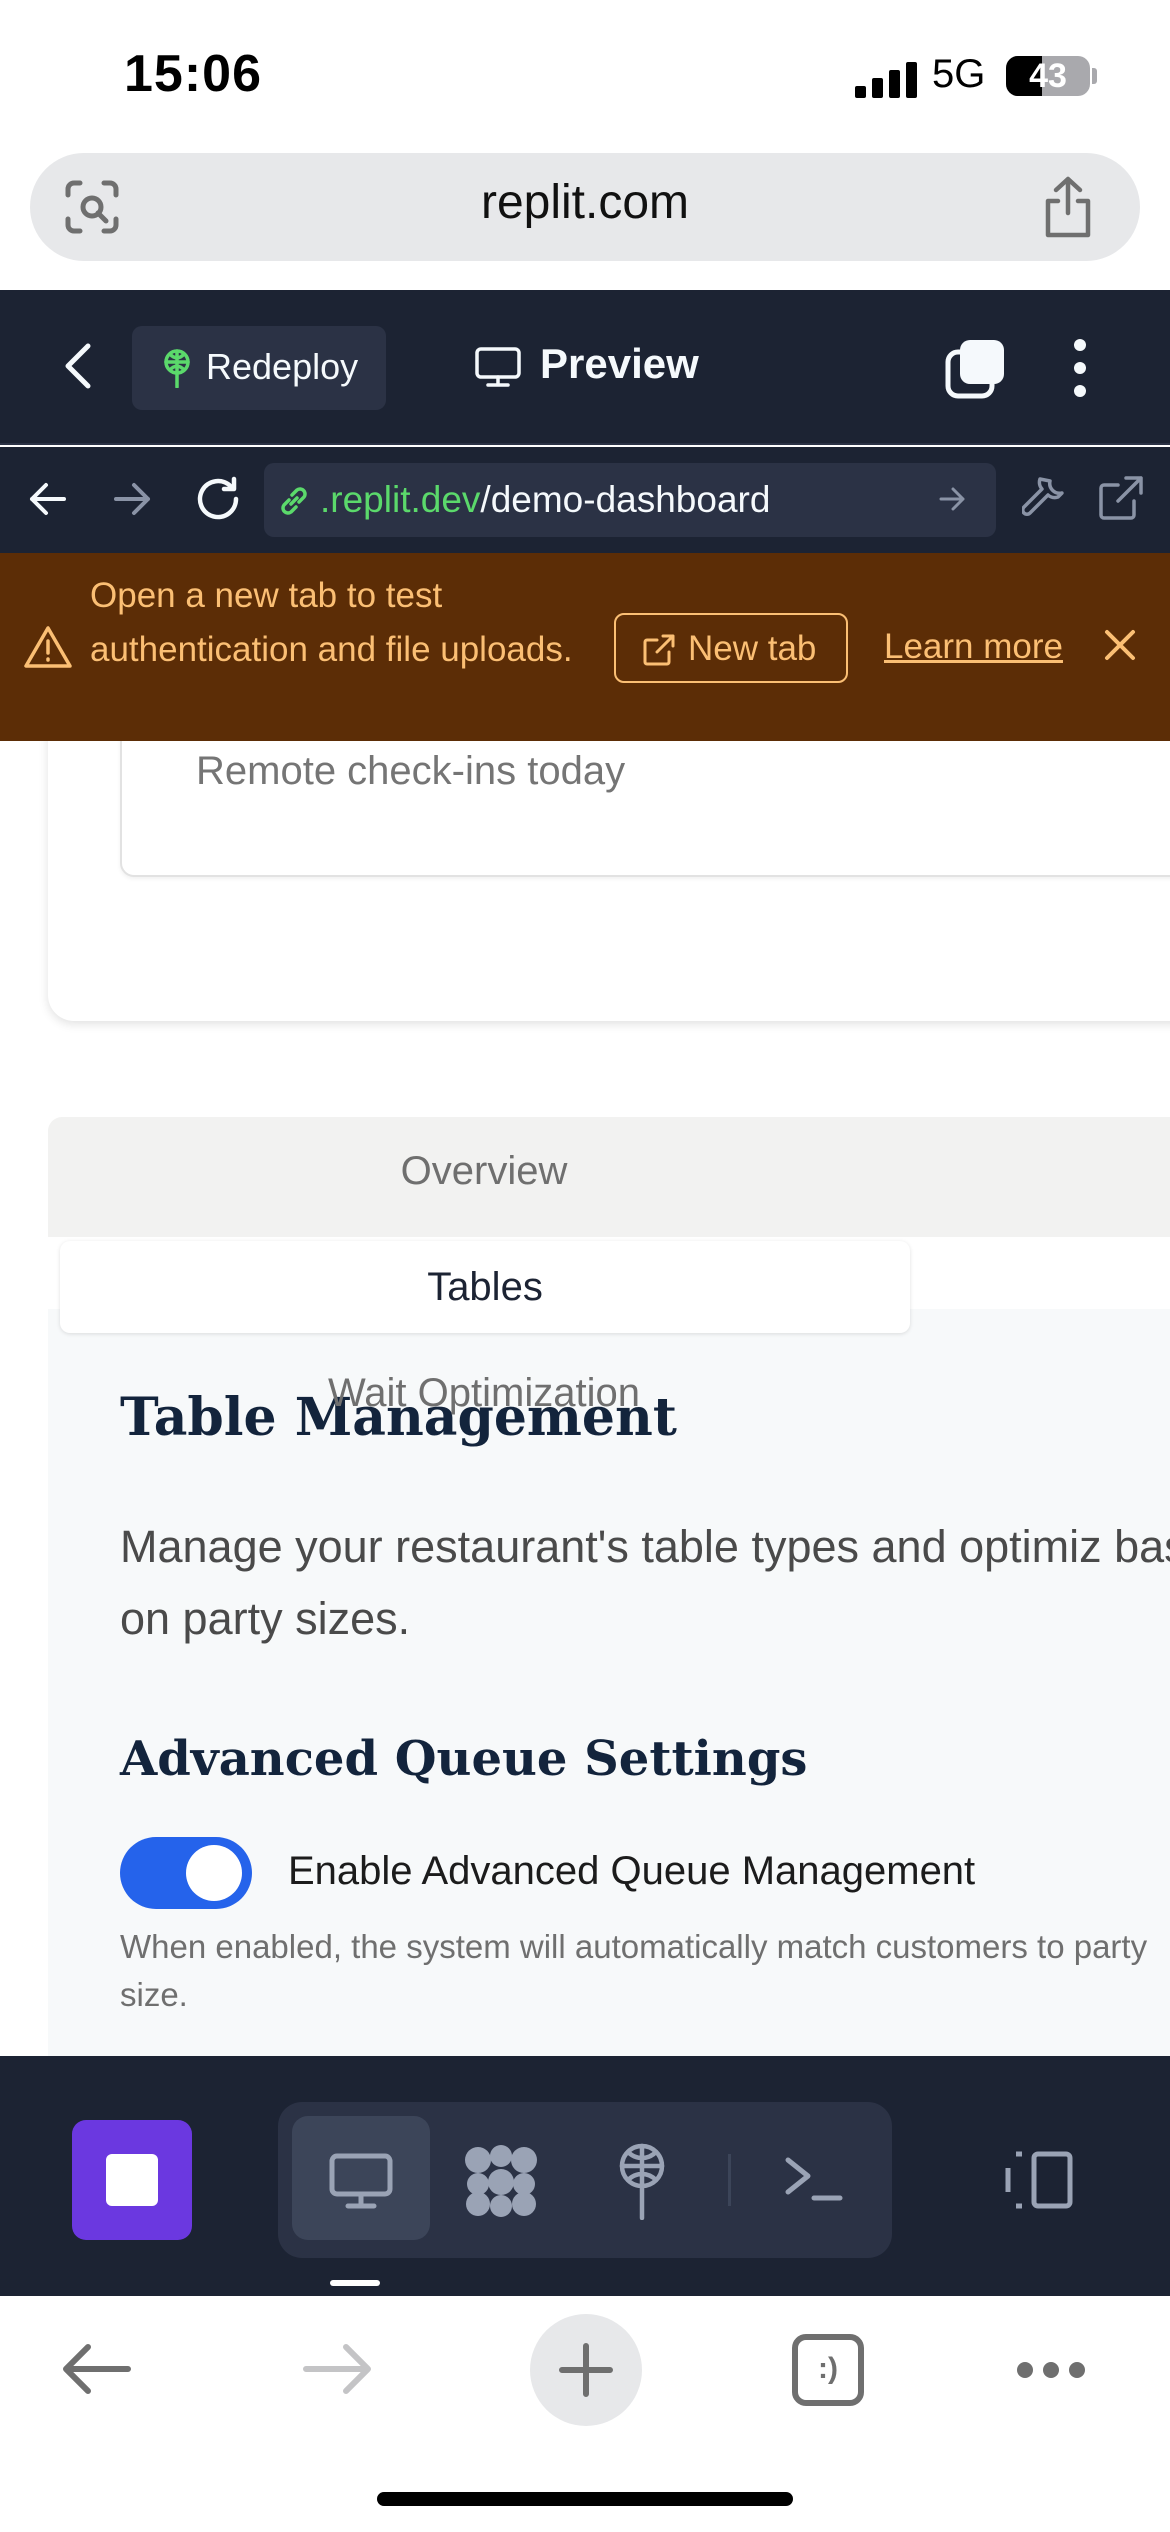 The height and width of the screenshot is (2532, 1170). What do you see at coordinates (619, 364) in the screenshot?
I see `preview-tab-label: Preview` at bounding box center [619, 364].